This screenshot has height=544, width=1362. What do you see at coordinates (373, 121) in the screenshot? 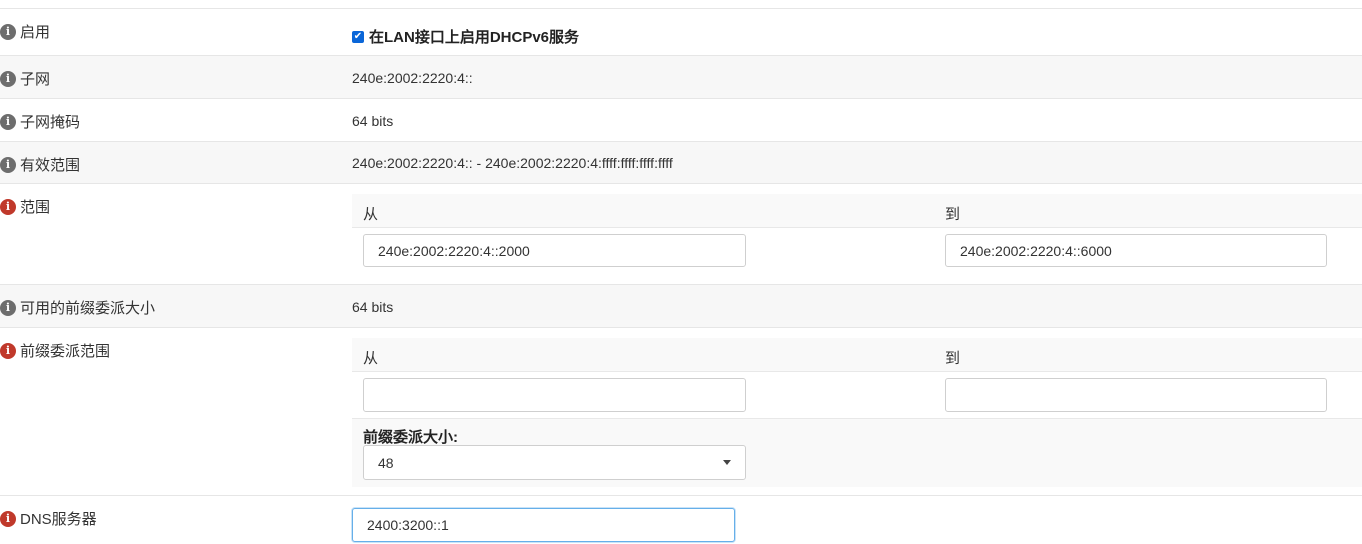
I see `subnet-mask-value: 64 bits` at bounding box center [373, 121].